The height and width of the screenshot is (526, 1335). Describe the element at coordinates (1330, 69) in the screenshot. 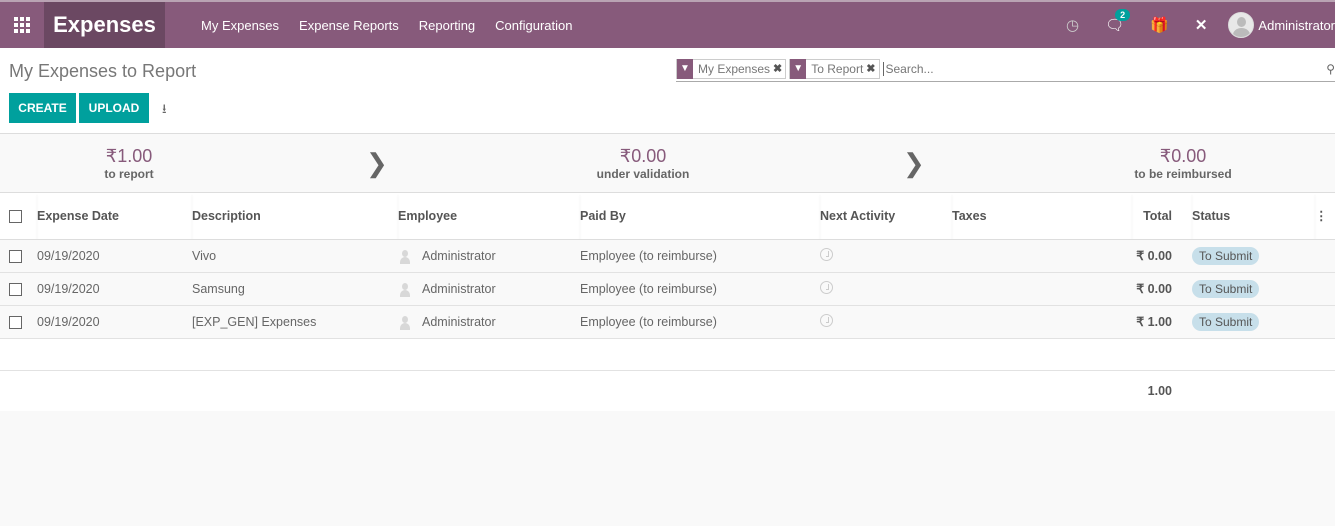

I see `search-icon: ⚲` at that location.